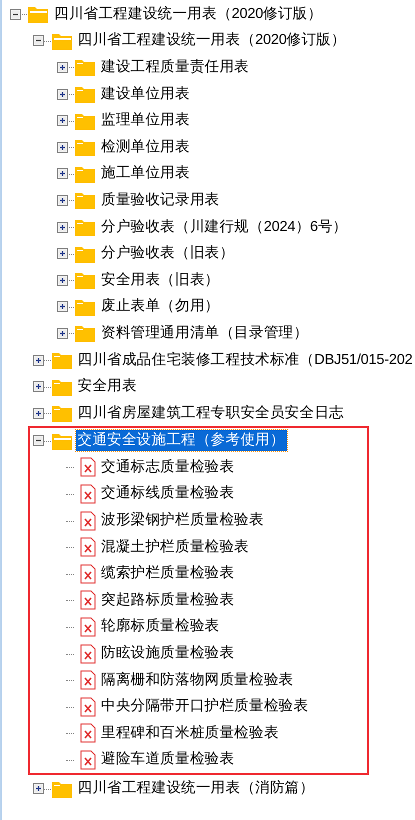 The width and height of the screenshot is (415, 820). I want to click on tree-item: 安全用表, so click(107, 387).